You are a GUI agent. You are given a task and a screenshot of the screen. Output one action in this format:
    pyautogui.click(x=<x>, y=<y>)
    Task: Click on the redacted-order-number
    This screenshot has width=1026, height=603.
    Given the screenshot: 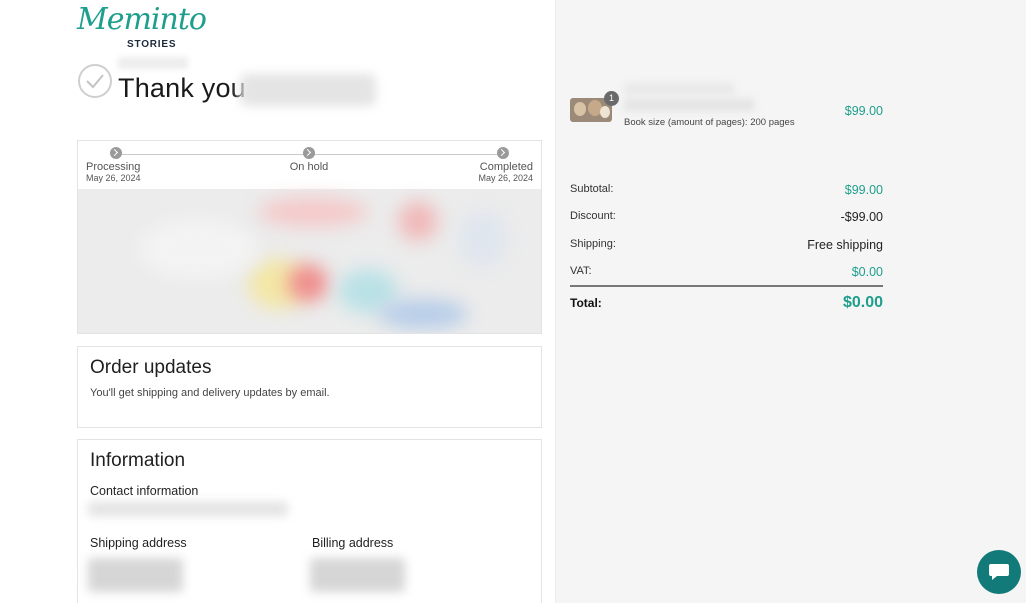 What is the action you would take?
    pyautogui.click(x=153, y=63)
    